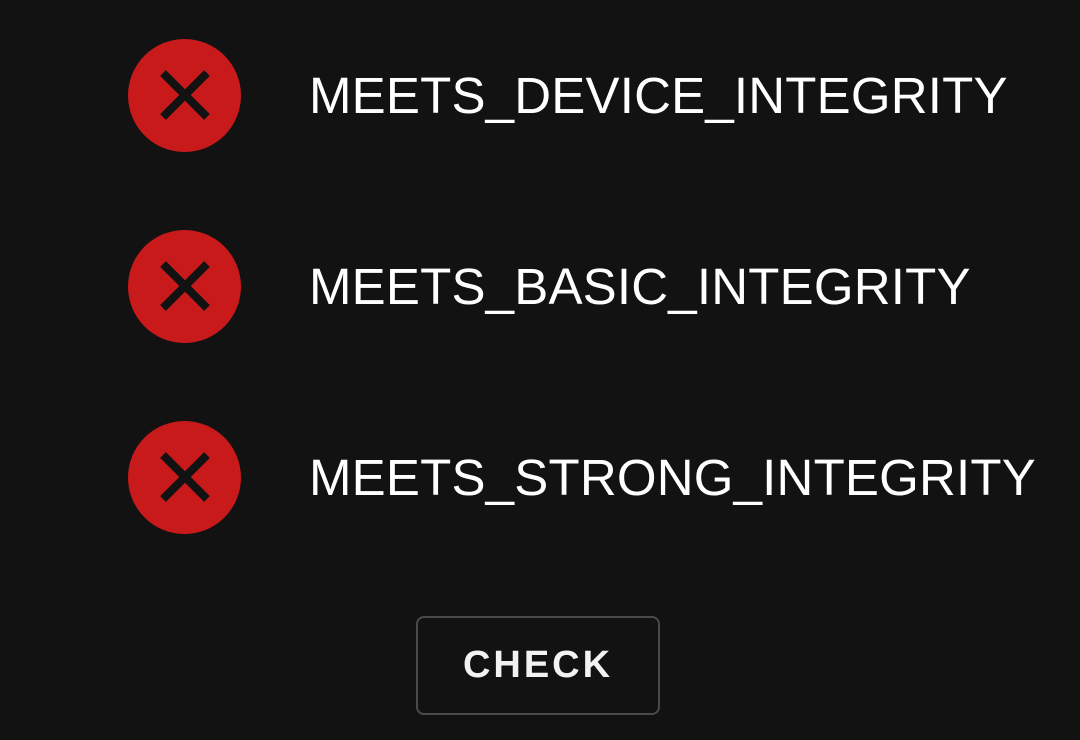  I want to click on check-row-basic-integrity: MEETS_BASIC_INTEGRITY, so click(549, 286).